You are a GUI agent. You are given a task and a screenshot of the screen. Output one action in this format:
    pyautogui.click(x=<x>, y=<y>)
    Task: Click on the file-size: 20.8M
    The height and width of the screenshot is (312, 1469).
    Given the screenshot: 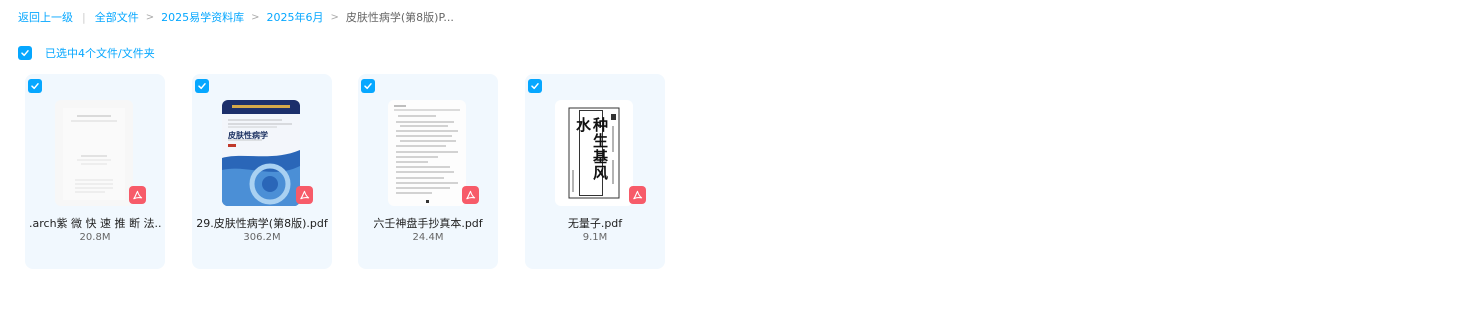 What is the action you would take?
    pyautogui.click(x=95, y=237)
    